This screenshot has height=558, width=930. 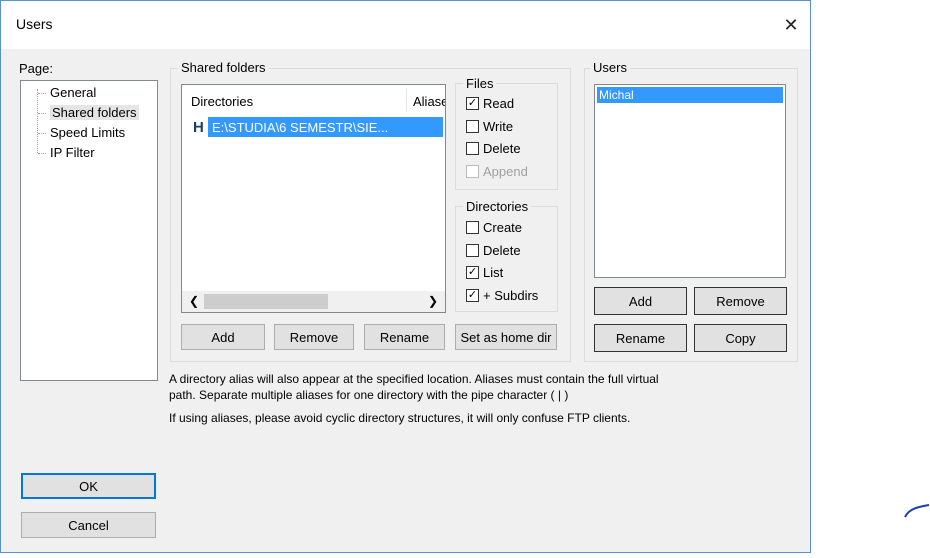 I want to click on tree-item-general: General, so click(x=73, y=92).